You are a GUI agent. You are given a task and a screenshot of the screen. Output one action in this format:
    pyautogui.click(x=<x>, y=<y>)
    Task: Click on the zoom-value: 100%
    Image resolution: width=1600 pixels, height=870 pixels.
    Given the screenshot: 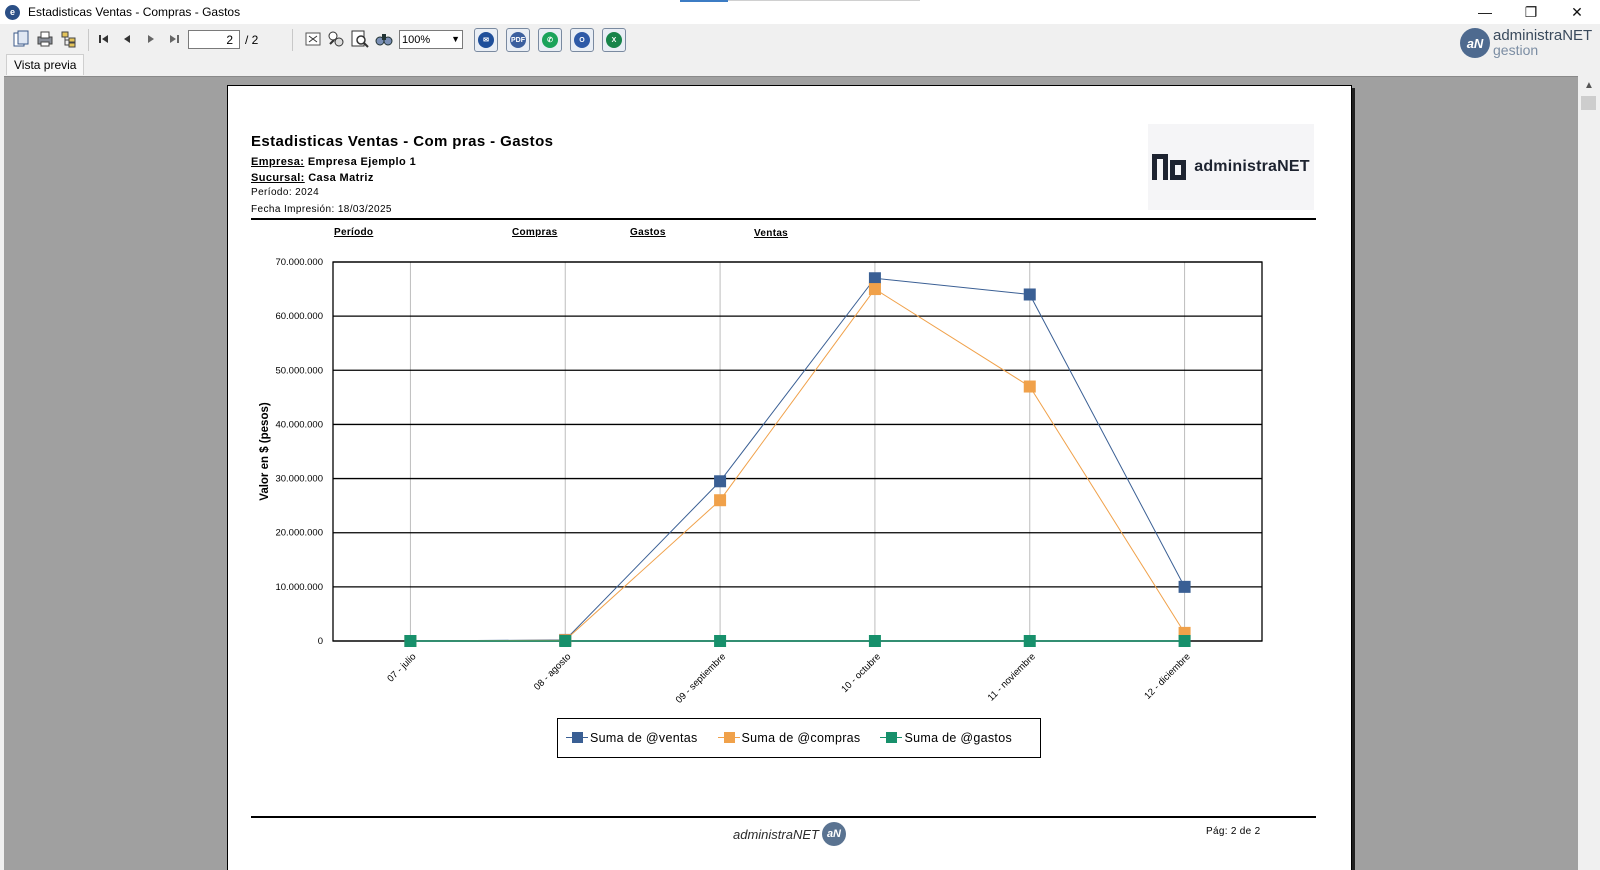 What is the action you would take?
    pyautogui.click(x=416, y=39)
    